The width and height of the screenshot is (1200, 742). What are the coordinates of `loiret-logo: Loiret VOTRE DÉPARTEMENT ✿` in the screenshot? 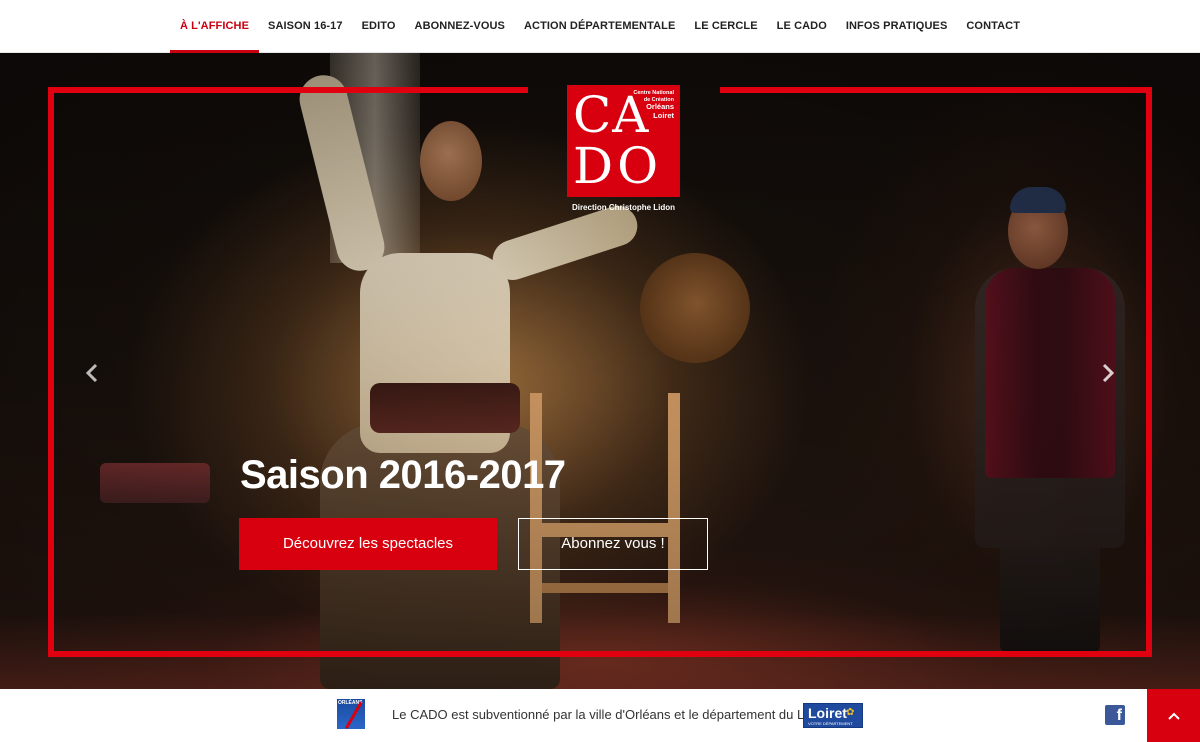 It's located at (833, 715).